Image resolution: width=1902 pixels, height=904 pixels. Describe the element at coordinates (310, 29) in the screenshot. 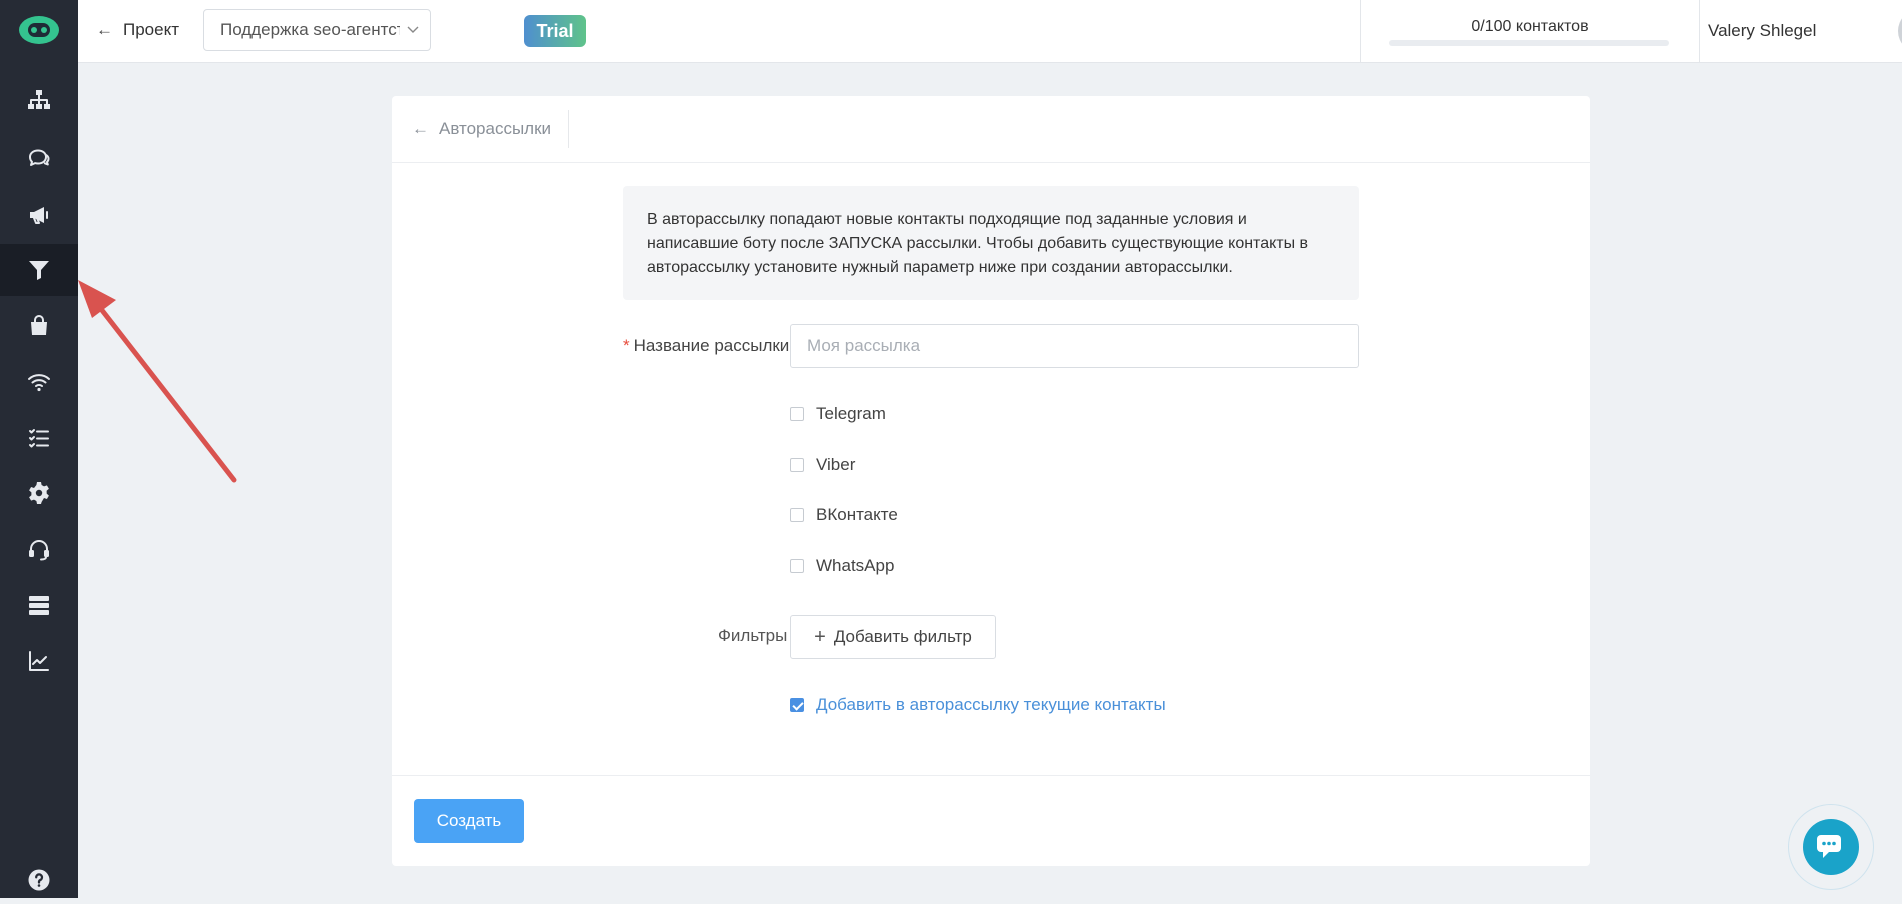

I see `project-select-value: Поддержка seo-агентства` at that location.